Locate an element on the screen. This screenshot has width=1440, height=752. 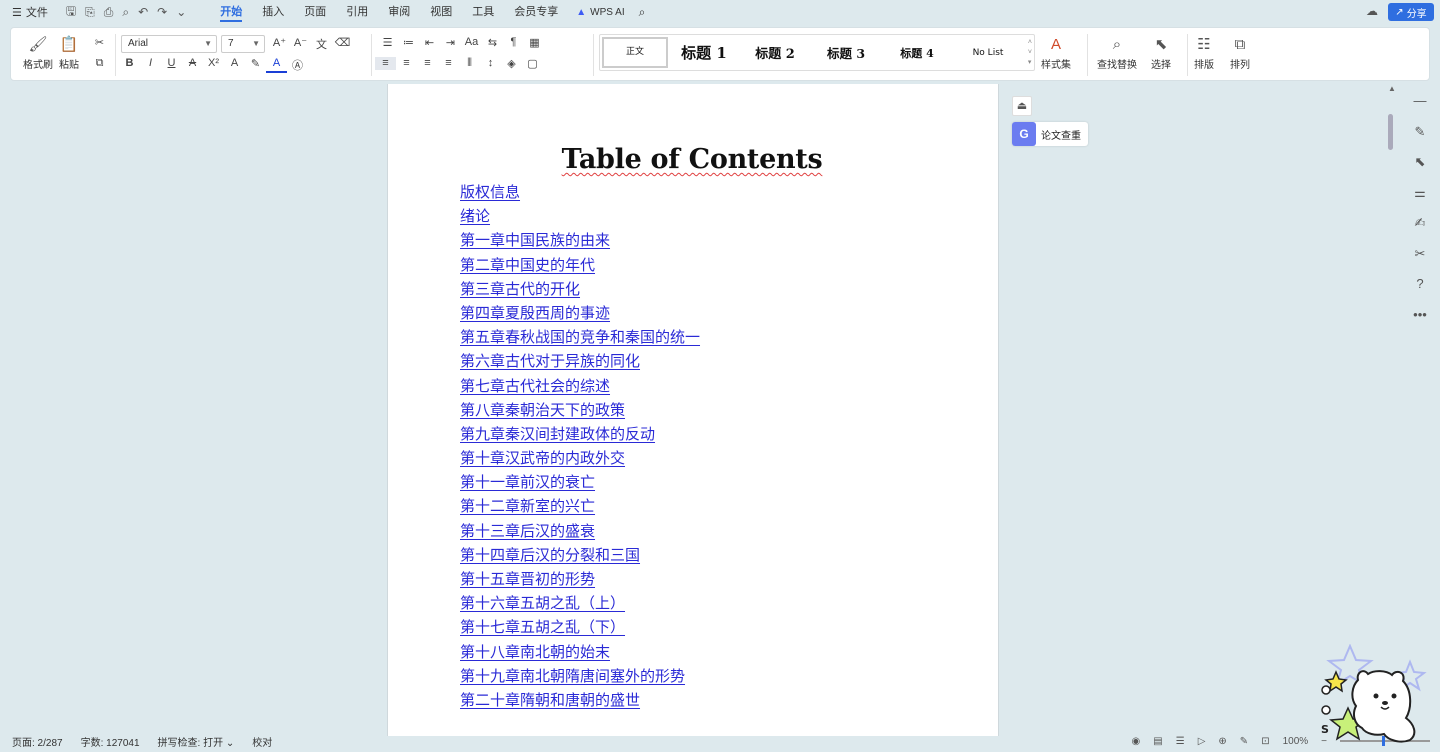
underline-icon: U is located at coordinates (171, 65).